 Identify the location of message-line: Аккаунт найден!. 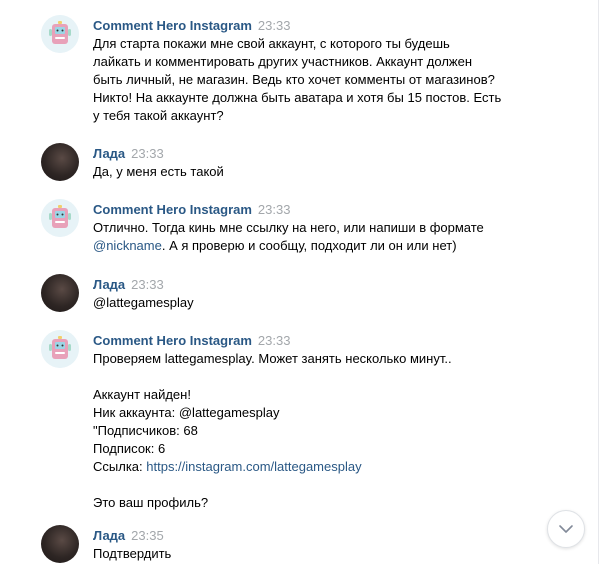
(142, 394).